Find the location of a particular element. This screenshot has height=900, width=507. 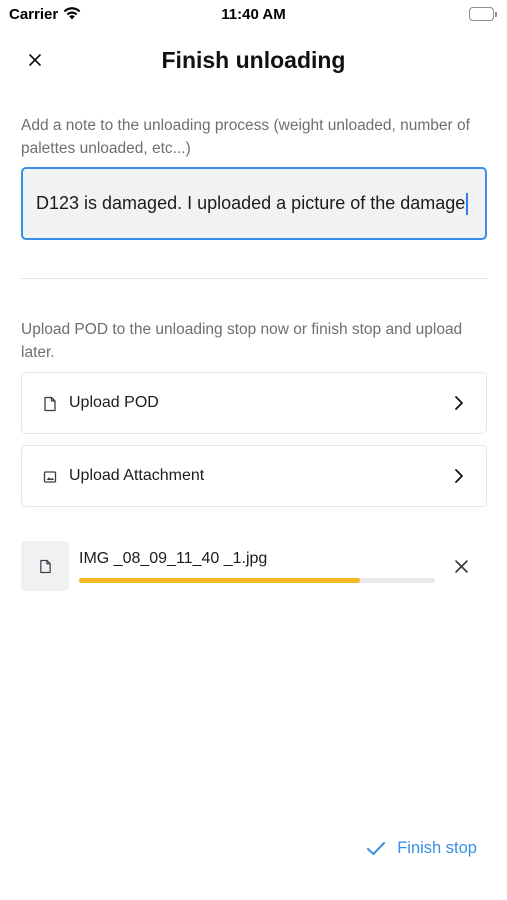

status-bar: Carrier 11:40 AM is located at coordinates (253, 15).